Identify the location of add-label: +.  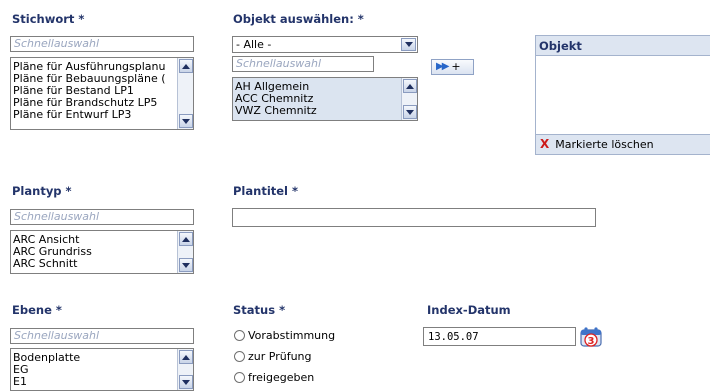
(456, 66).